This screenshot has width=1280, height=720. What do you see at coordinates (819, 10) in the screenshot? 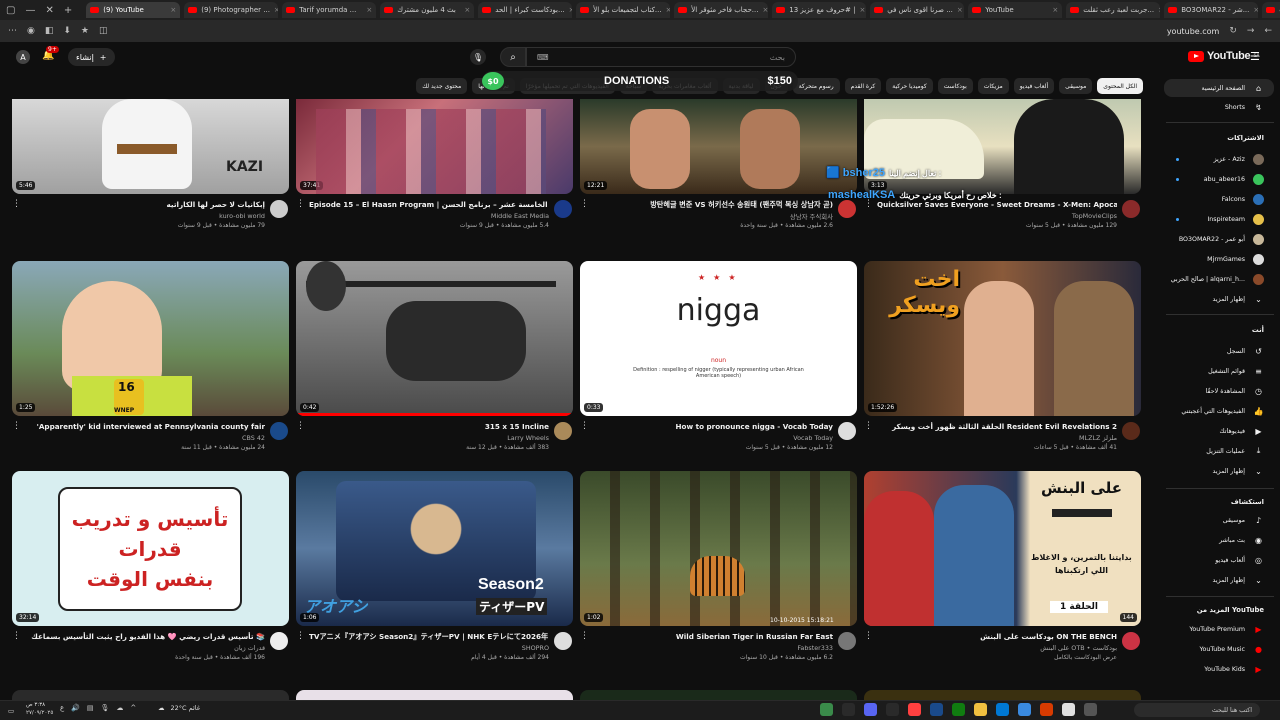
I see `browser-tab: حروف مع عزيز 13# | ×` at bounding box center [819, 10].